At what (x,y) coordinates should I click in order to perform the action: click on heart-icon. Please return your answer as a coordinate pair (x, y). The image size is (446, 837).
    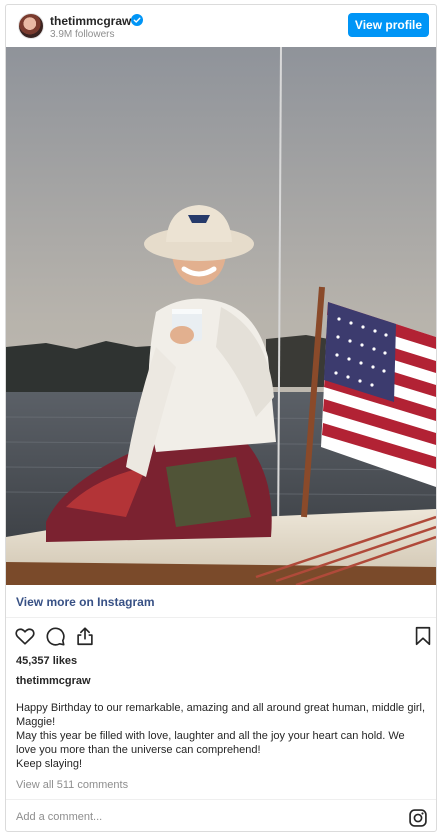
    Looking at the image, I should click on (25, 636).